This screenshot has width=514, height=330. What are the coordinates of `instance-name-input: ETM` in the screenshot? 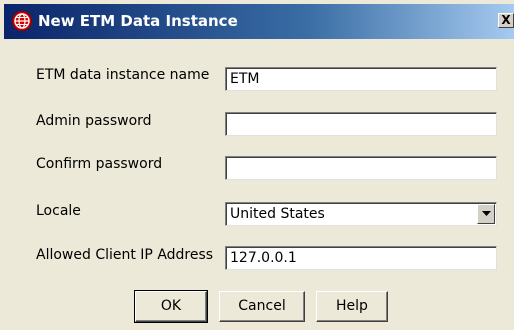 It's located at (361, 79).